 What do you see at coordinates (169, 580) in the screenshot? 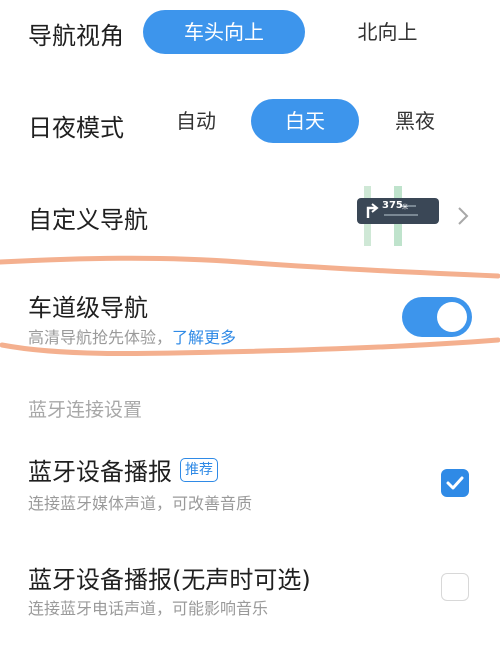
I see `bt-phone-label: 蓝牙设备播报(无声时可选)` at bounding box center [169, 580].